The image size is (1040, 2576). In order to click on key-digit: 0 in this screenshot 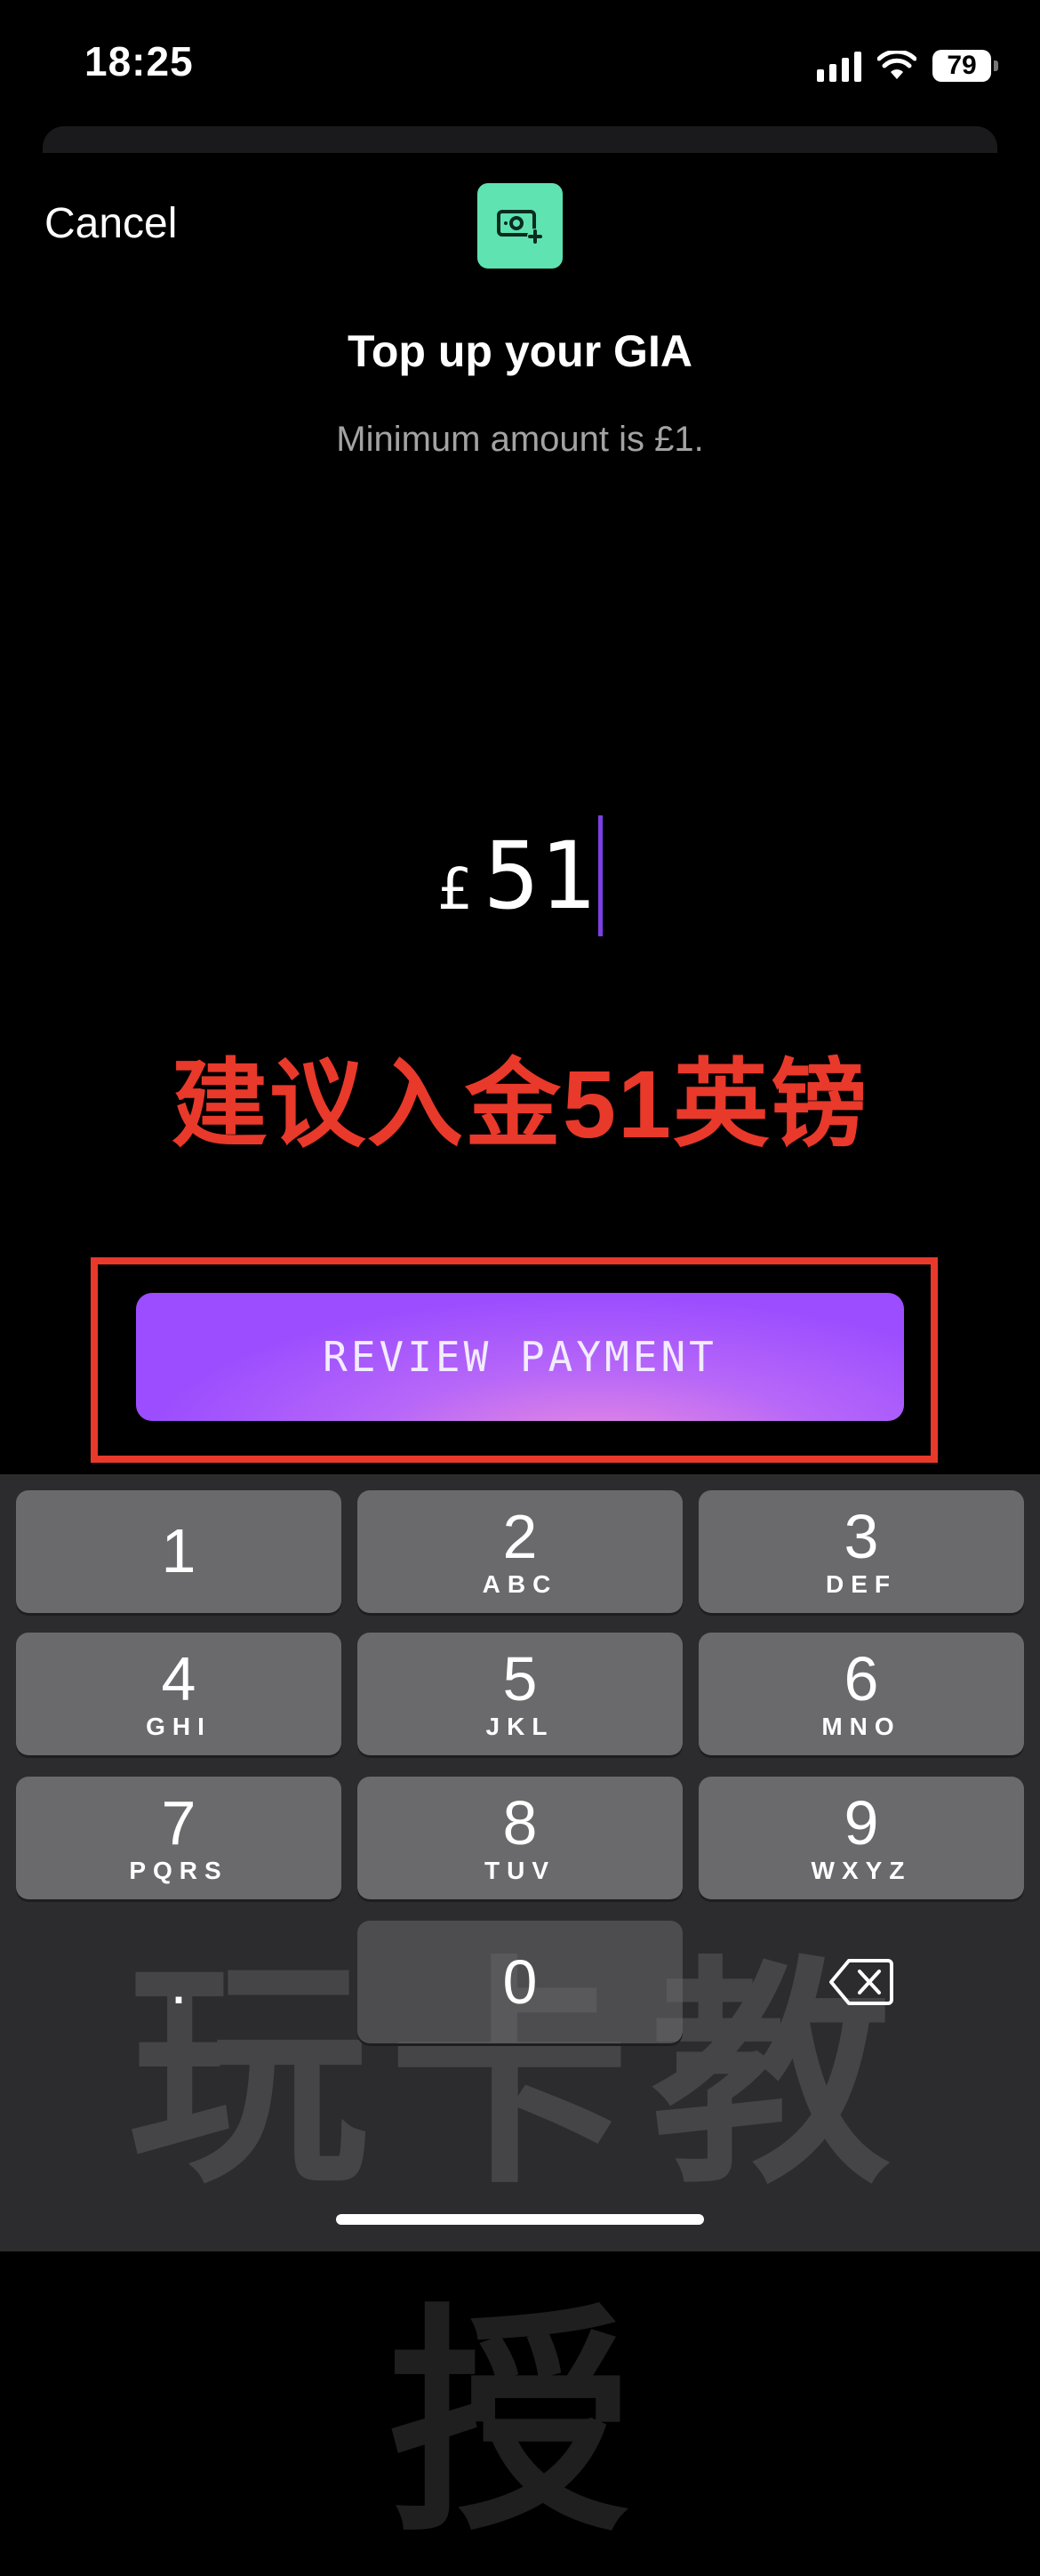, I will do `click(520, 1982)`.